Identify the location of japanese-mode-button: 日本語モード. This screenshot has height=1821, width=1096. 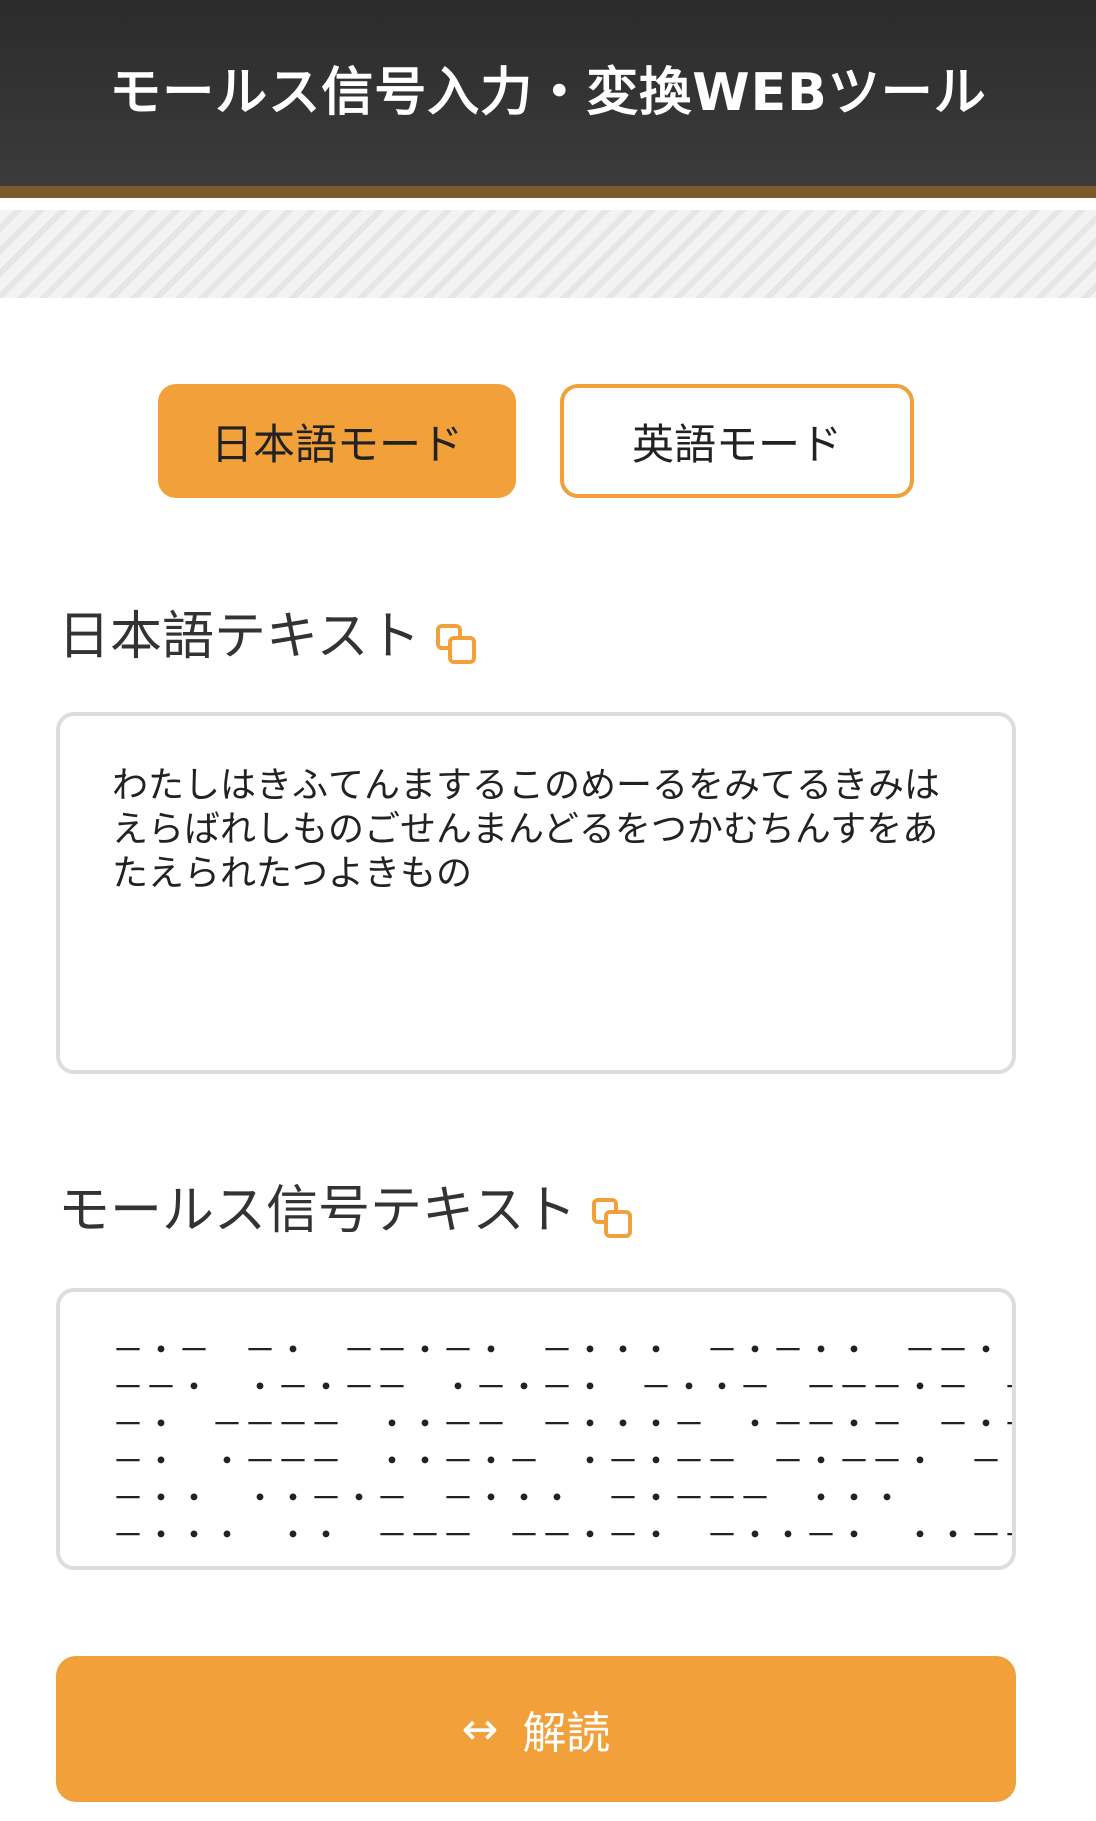
(337, 441).